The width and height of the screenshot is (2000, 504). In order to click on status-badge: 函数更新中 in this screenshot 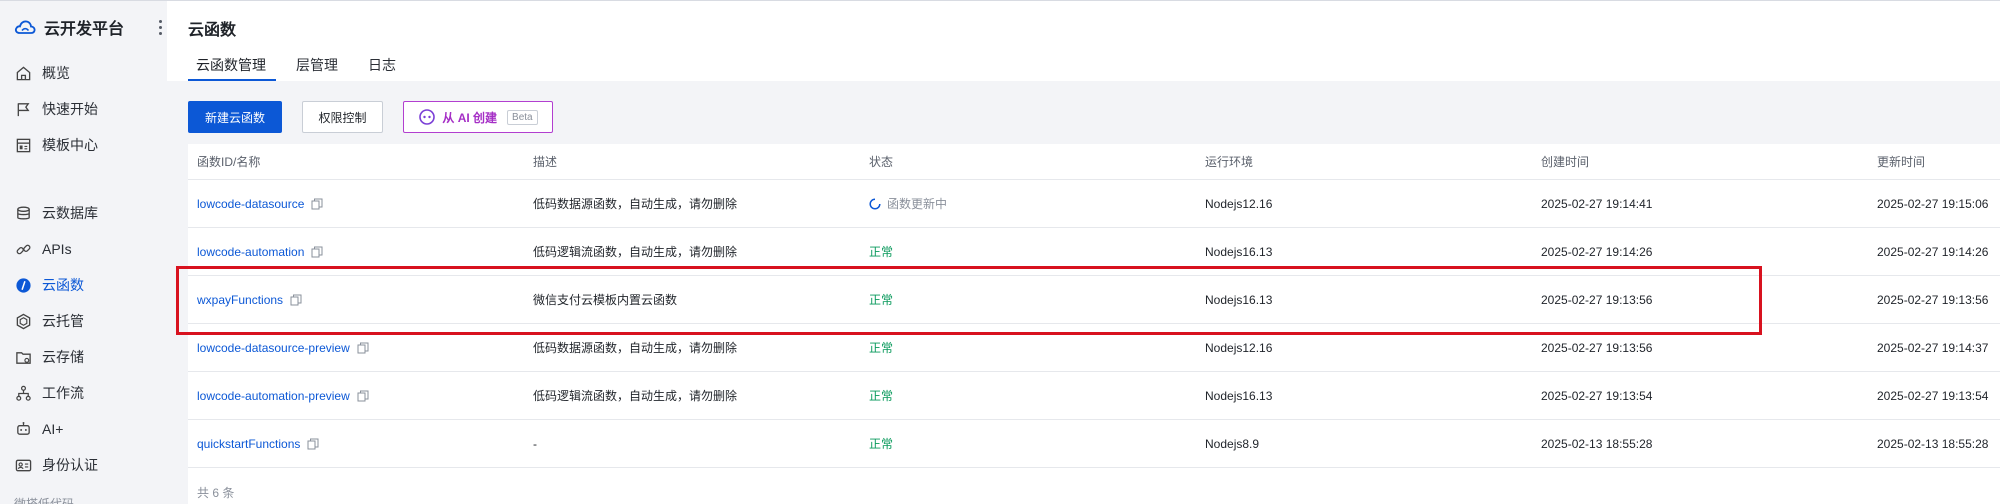, I will do `click(908, 203)`.